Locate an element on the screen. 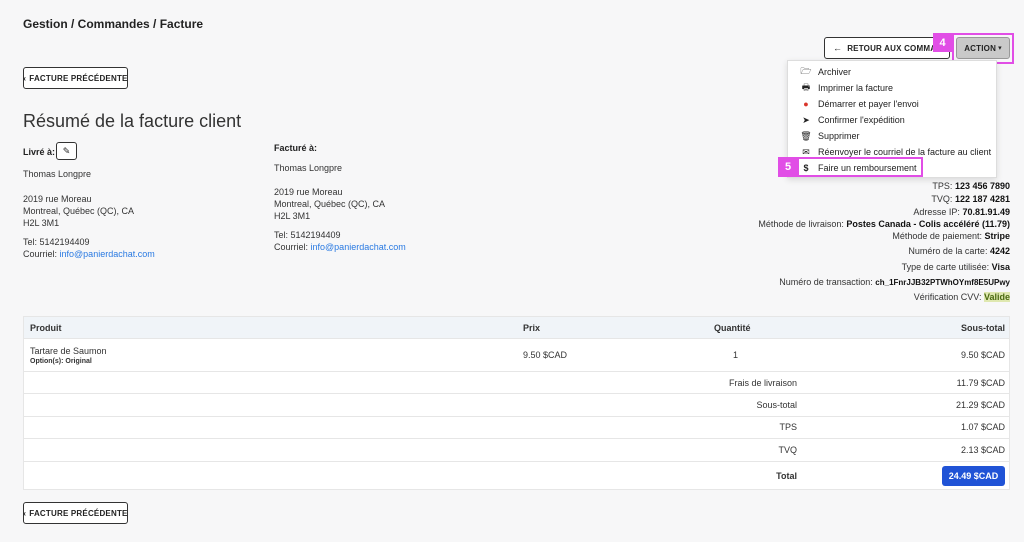 The height and width of the screenshot is (542, 1024). tvq-label: TVQ is located at coordinates (787, 450).